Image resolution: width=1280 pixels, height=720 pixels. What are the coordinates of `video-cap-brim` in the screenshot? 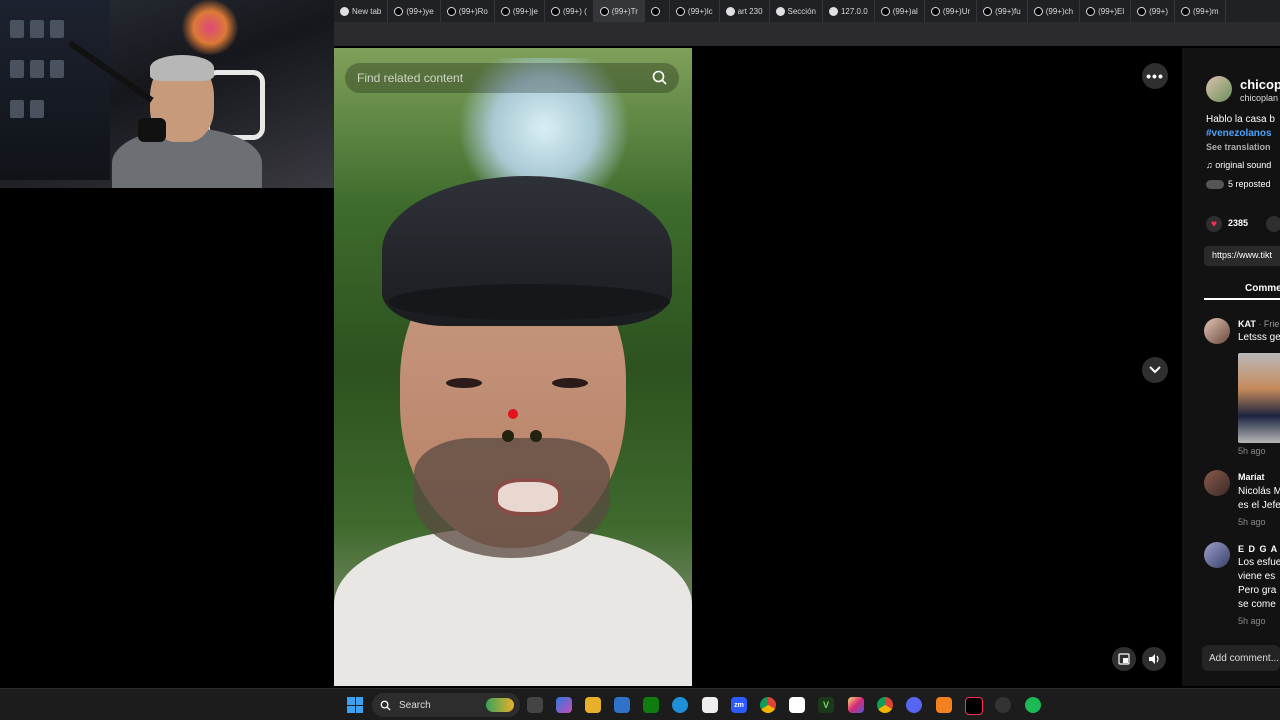 It's located at (529, 302).